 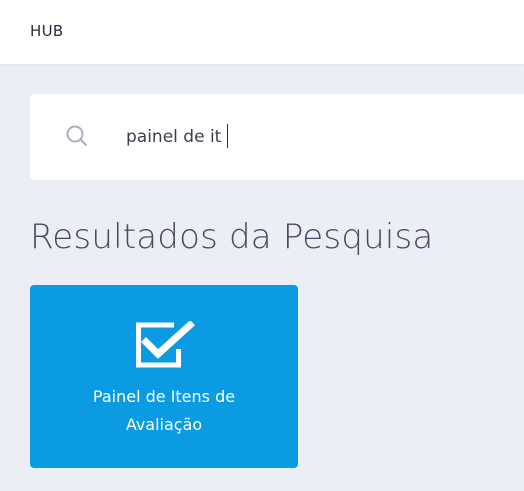 I want to click on app-brand: HUB, so click(x=46, y=31).